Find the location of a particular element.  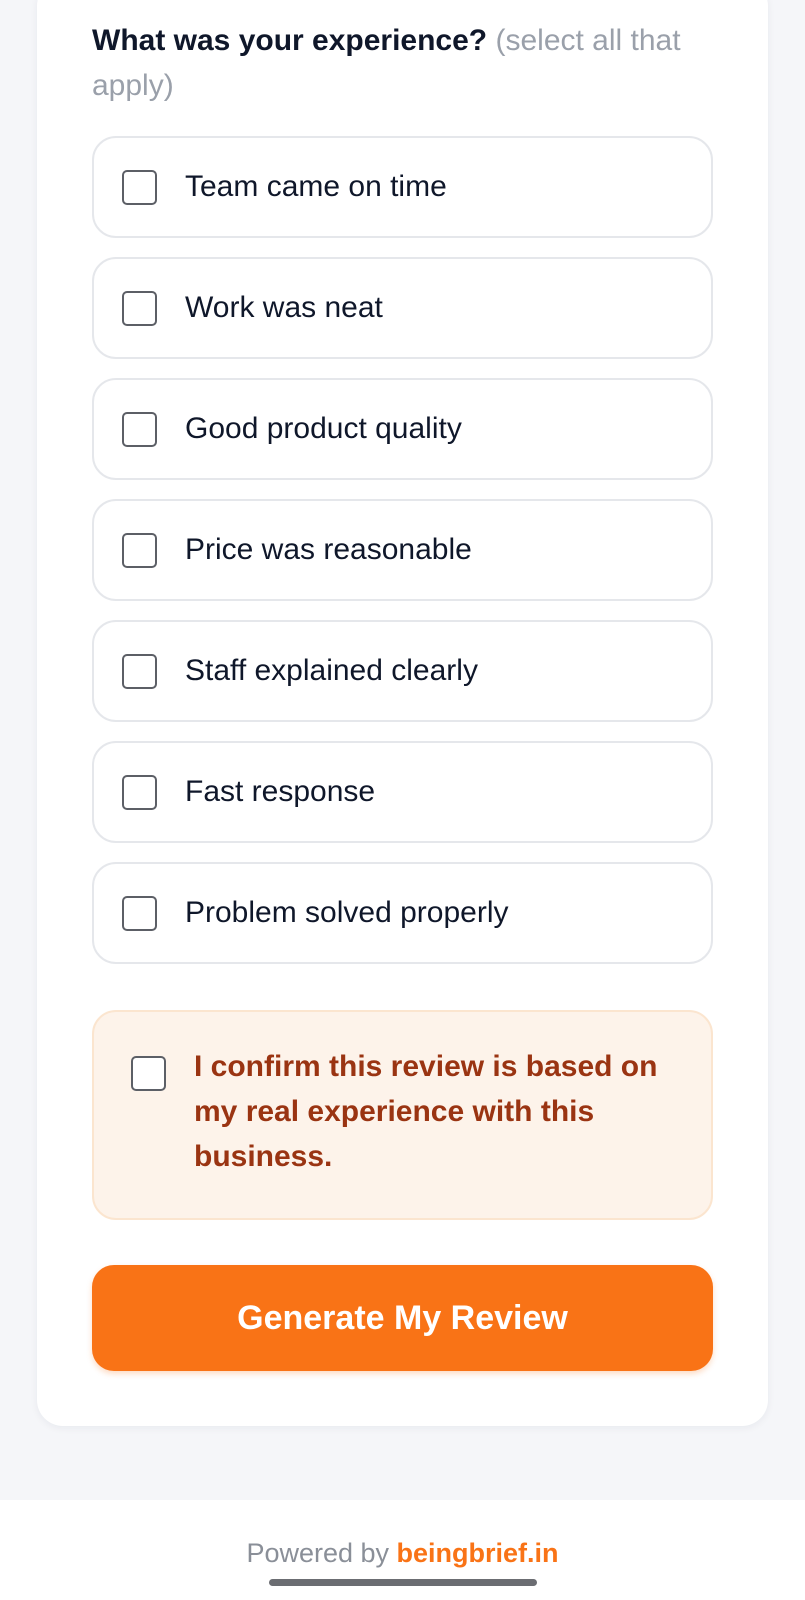

option-label: Fast response is located at coordinates (280, 791).